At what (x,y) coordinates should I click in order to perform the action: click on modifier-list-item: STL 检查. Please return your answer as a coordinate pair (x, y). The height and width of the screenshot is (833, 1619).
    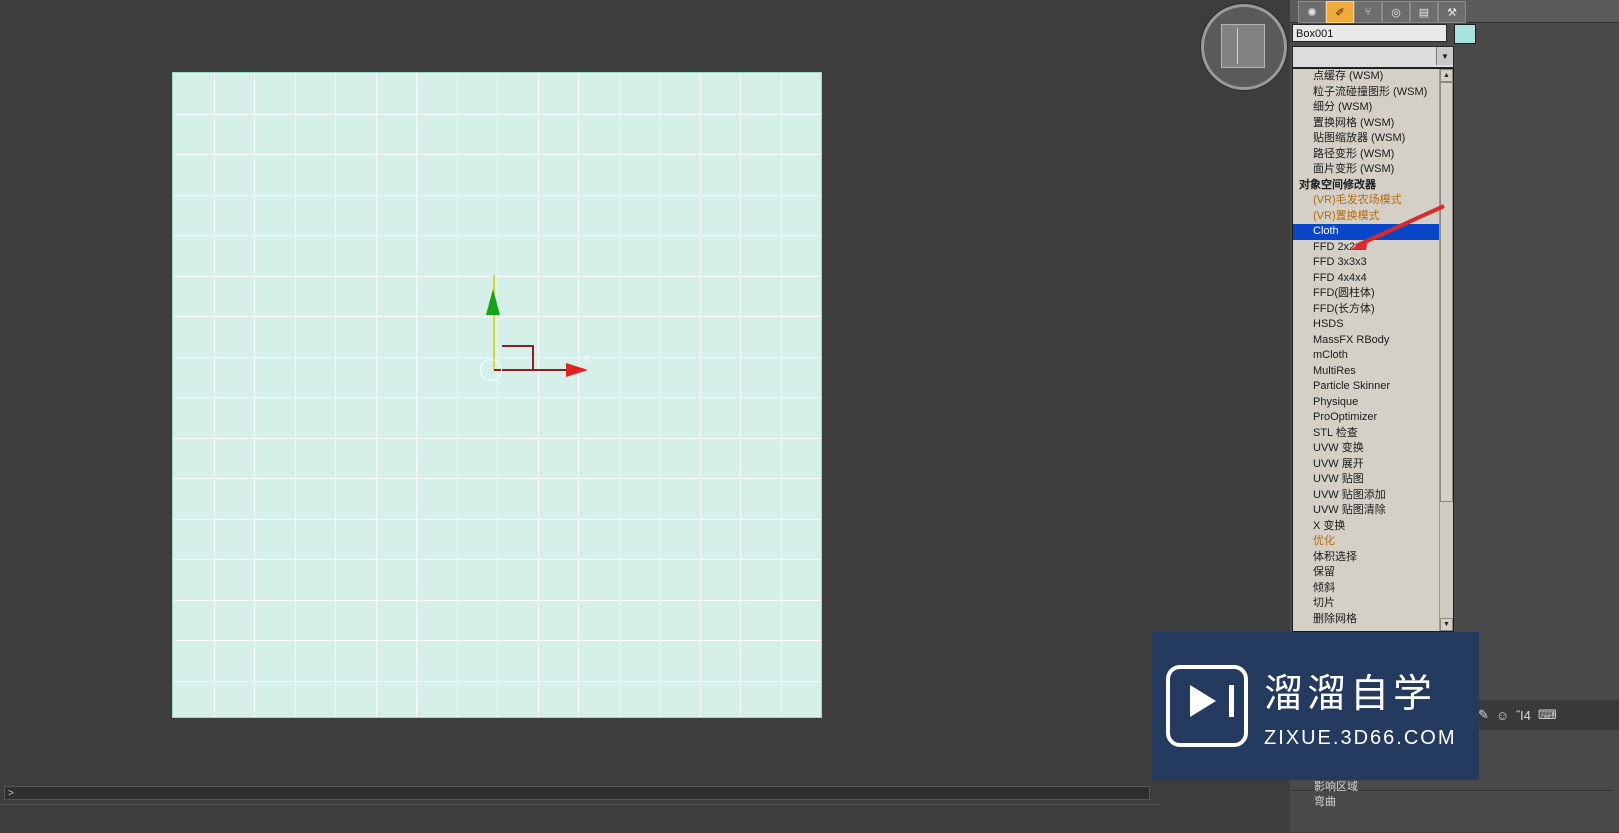
    Looking at the image, I should click on (1366, 434).